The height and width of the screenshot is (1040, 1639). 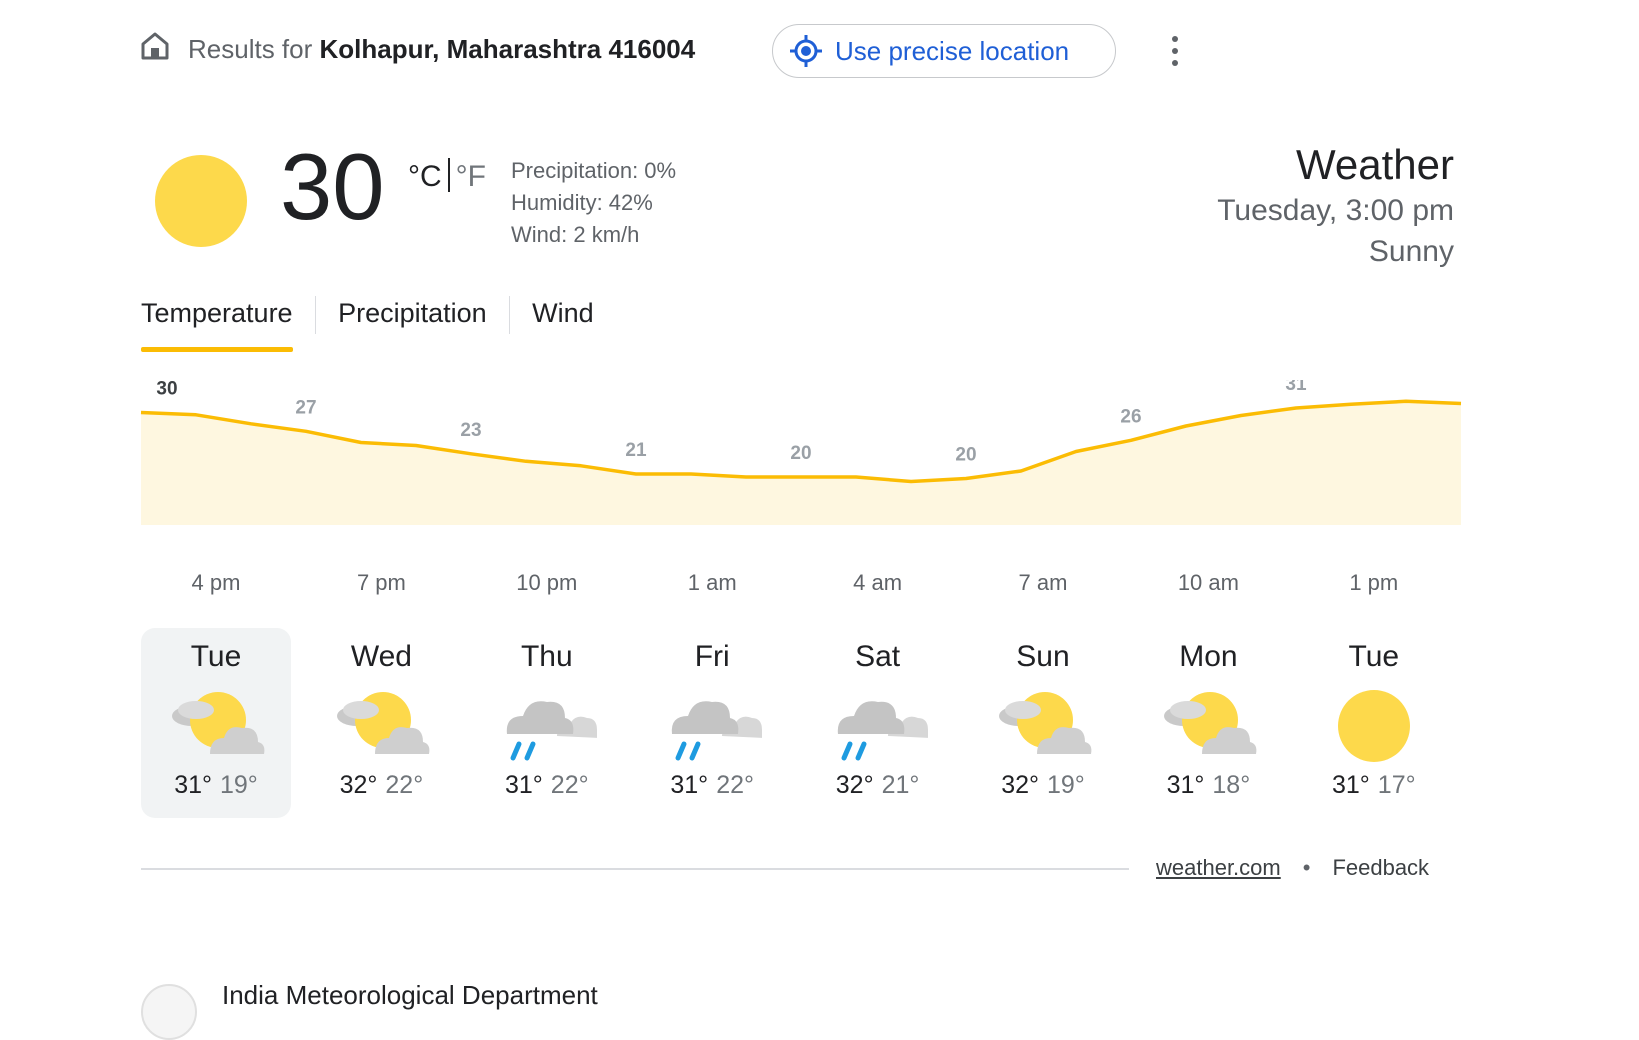 I want to click on footer-divider, so click(x=635, y=869).